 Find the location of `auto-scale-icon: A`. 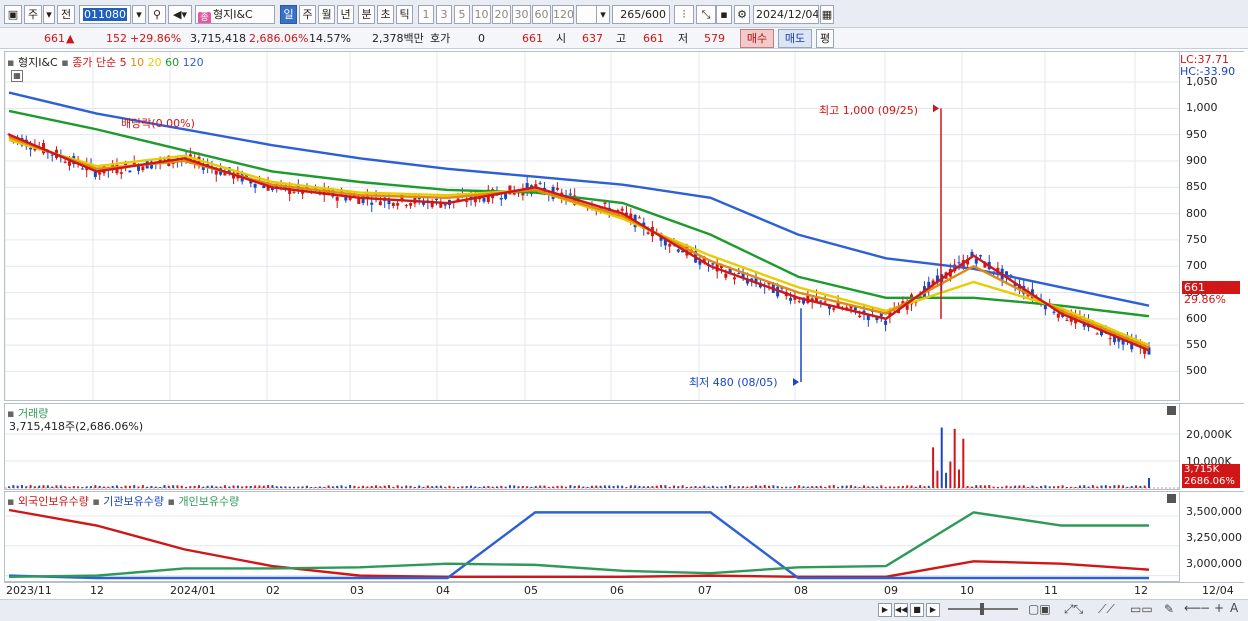

auto-scale-icon: A is located at coordinates (1234, 608).